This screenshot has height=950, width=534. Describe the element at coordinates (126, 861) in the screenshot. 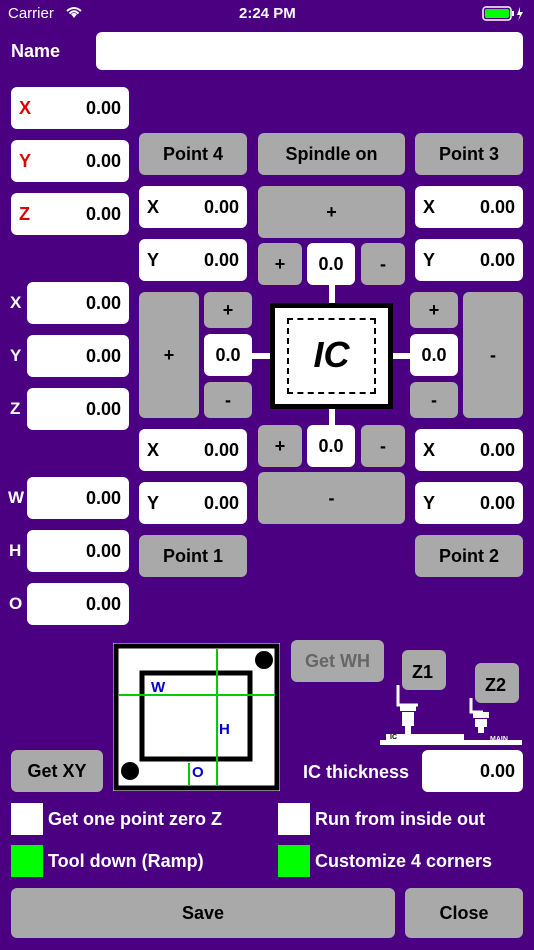

I see `tool-down-ramp-label: Tool down (Ramp)` at that location.